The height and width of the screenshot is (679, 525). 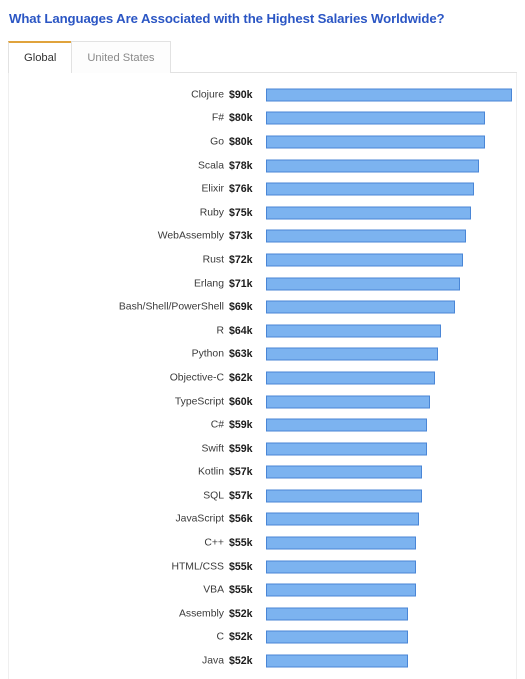 I want to click on bar-category-label: WebAssembly, so click(x=190, y=236).